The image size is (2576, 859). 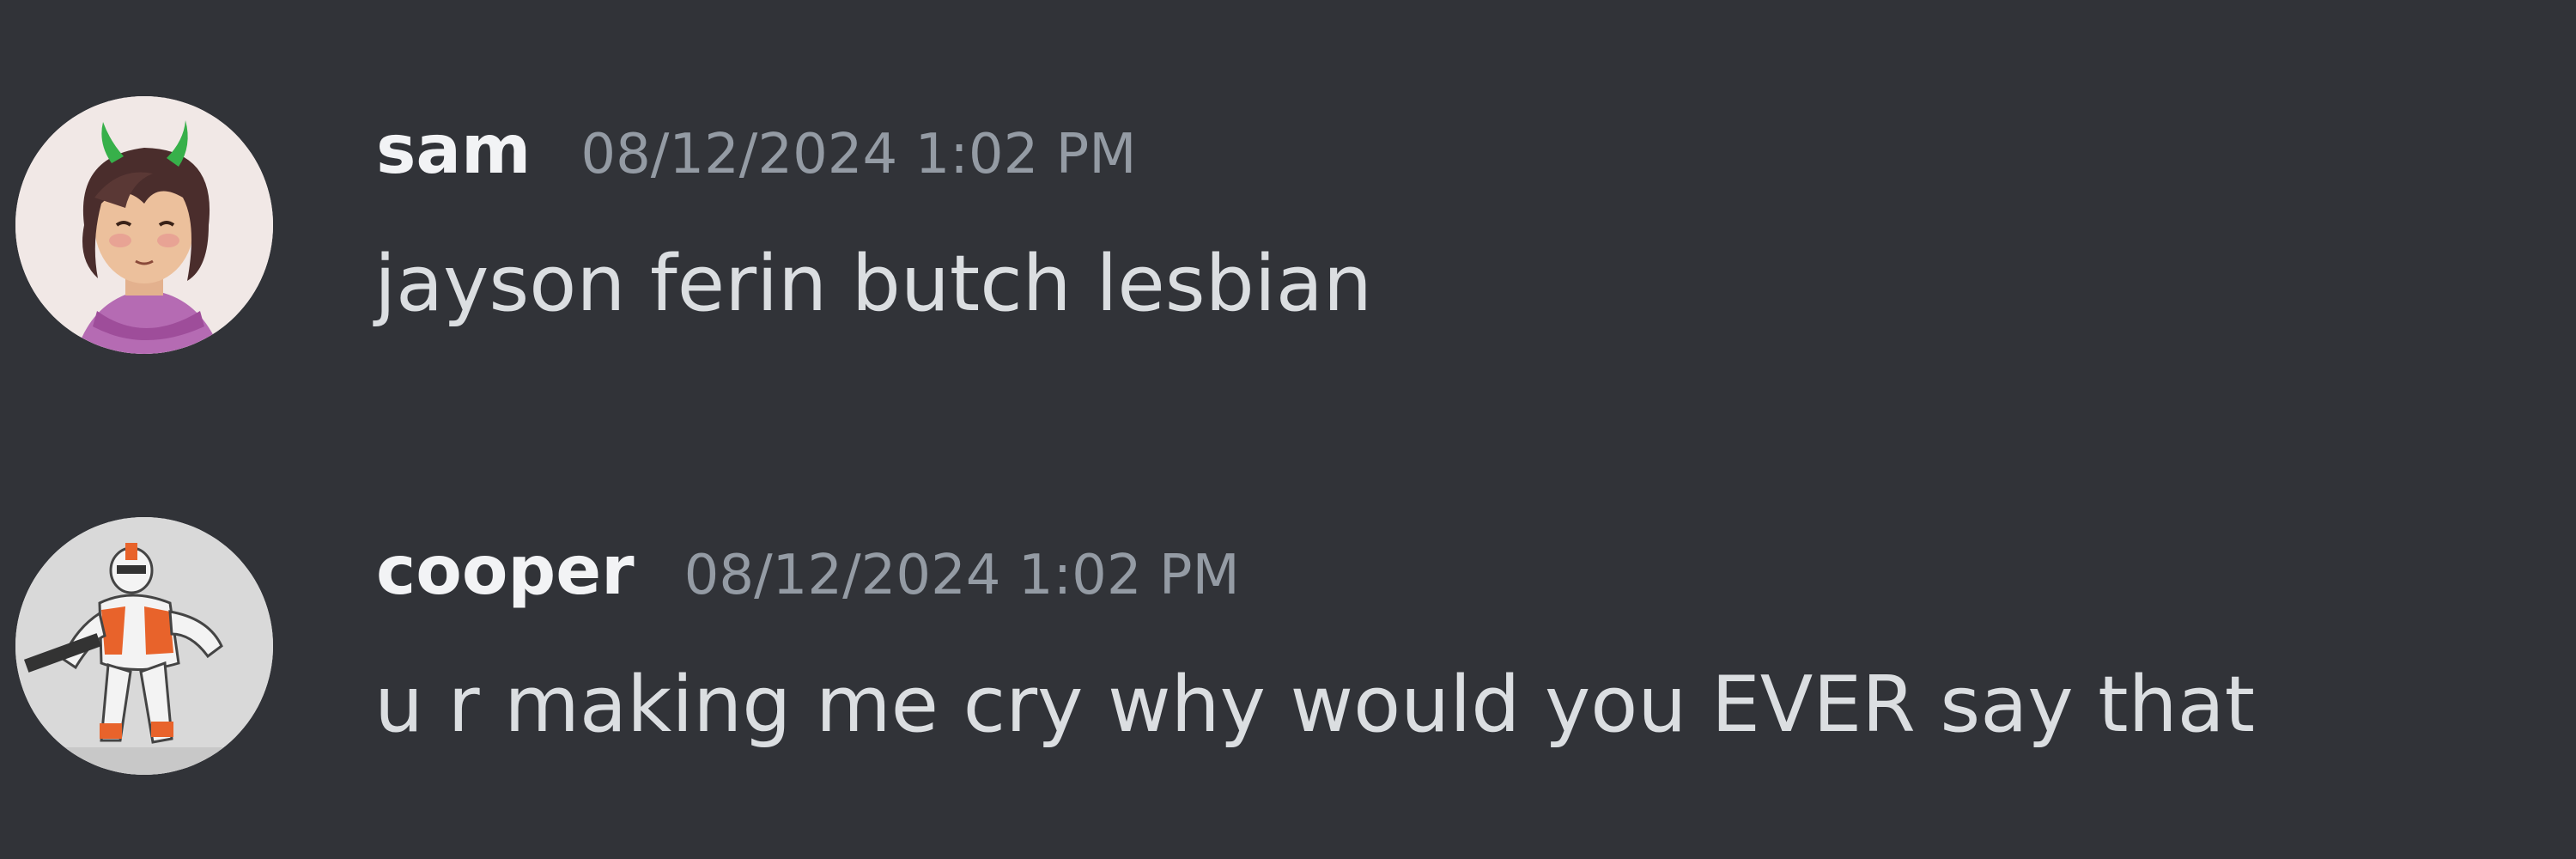 What do you see at coordinates (873, 284) in the screenshot?
I see `message-content: jayson ferin butch lesbian` at bounding box center [873, 284].